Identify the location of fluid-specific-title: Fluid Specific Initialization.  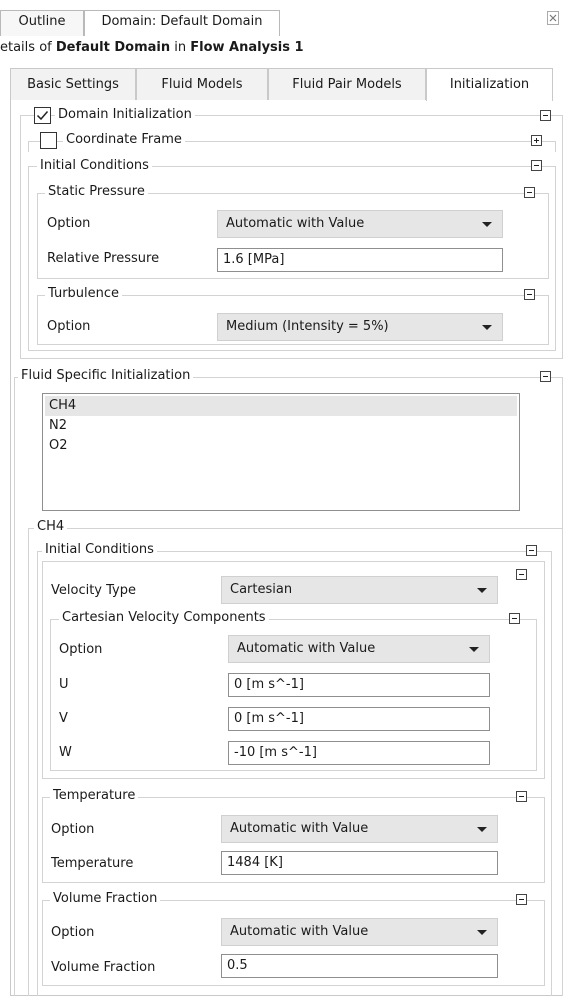
(106, 375).